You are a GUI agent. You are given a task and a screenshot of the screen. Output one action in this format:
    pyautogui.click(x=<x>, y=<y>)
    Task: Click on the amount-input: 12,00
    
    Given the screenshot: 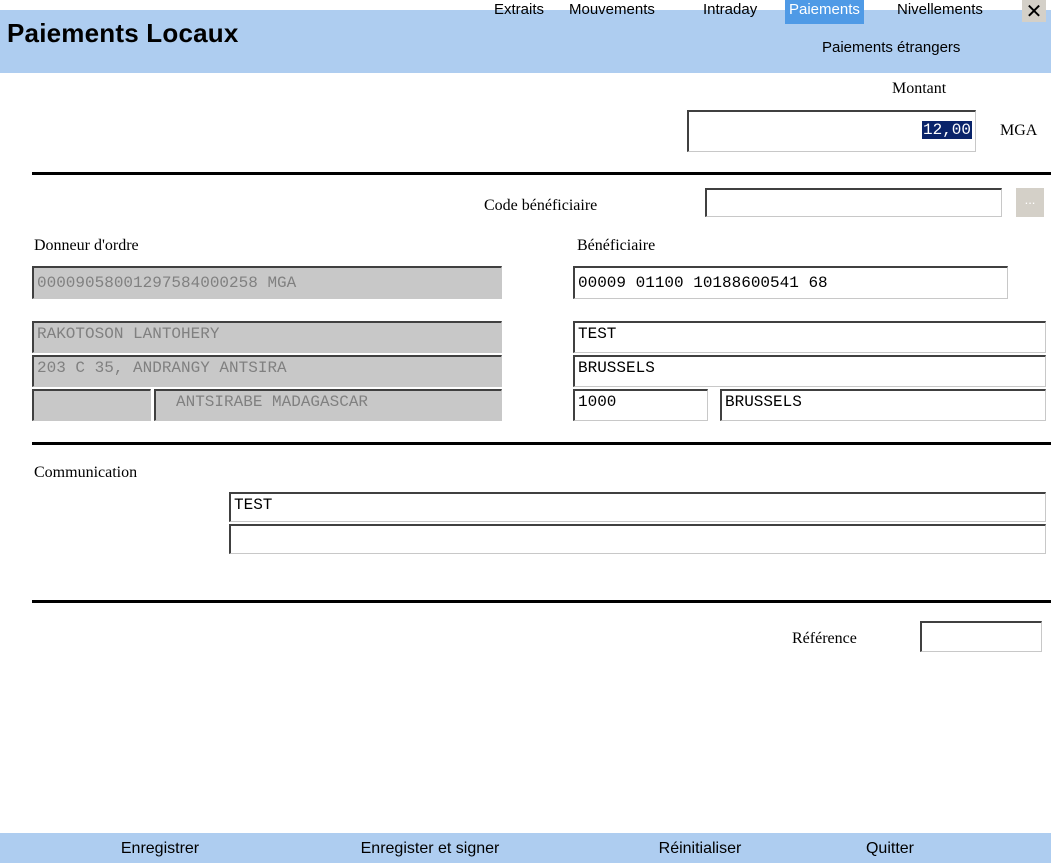 What is the action you would take?
    pyautogui.click(x=831, y=131)
    